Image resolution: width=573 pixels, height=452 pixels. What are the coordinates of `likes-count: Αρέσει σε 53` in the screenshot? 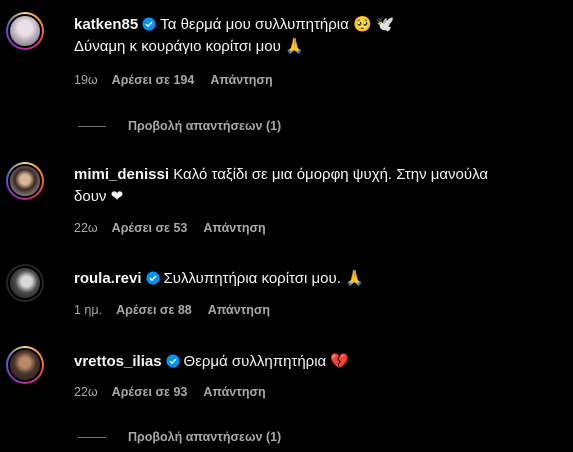 It's located at (150, 228).